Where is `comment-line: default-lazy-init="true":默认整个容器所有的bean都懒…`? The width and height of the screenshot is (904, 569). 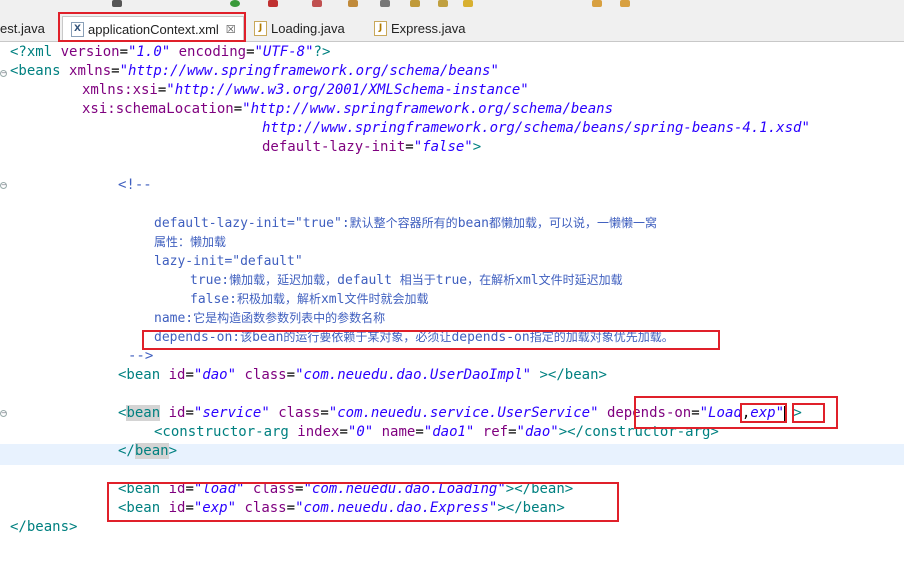 comment-line: default-lazy-init="true":默认整个容器所有的bean都懒… is located at coordinates (406, 223).